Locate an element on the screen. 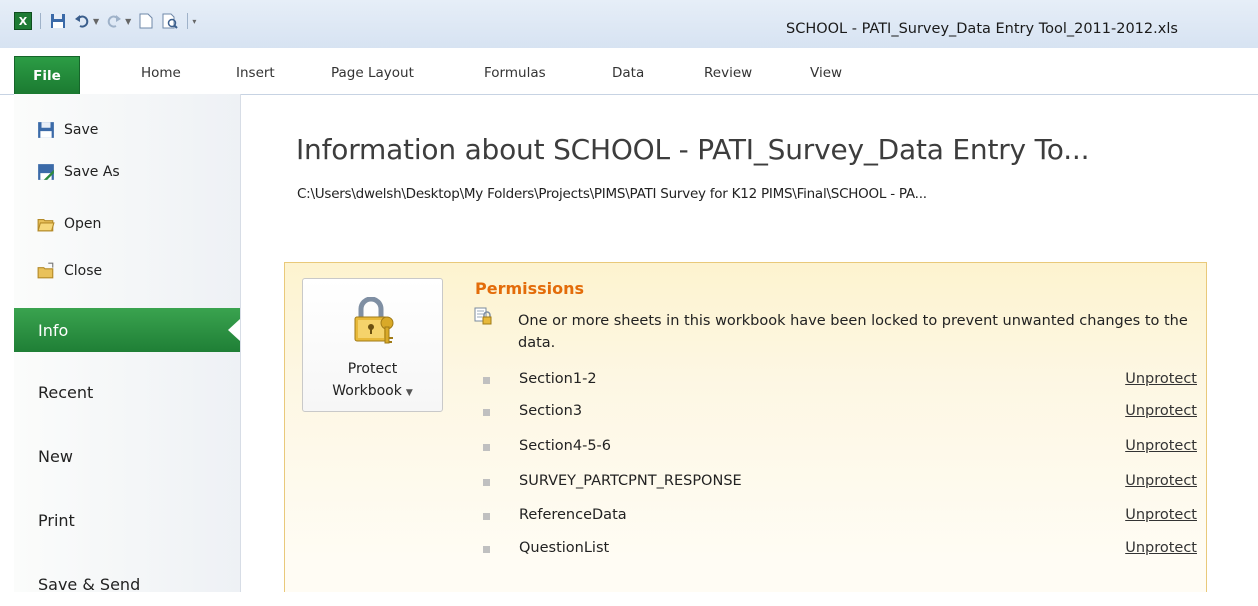 This screenshot has height=606, width=1258. customize-qat-icon: ▾ is located at coordinates (194, 21).